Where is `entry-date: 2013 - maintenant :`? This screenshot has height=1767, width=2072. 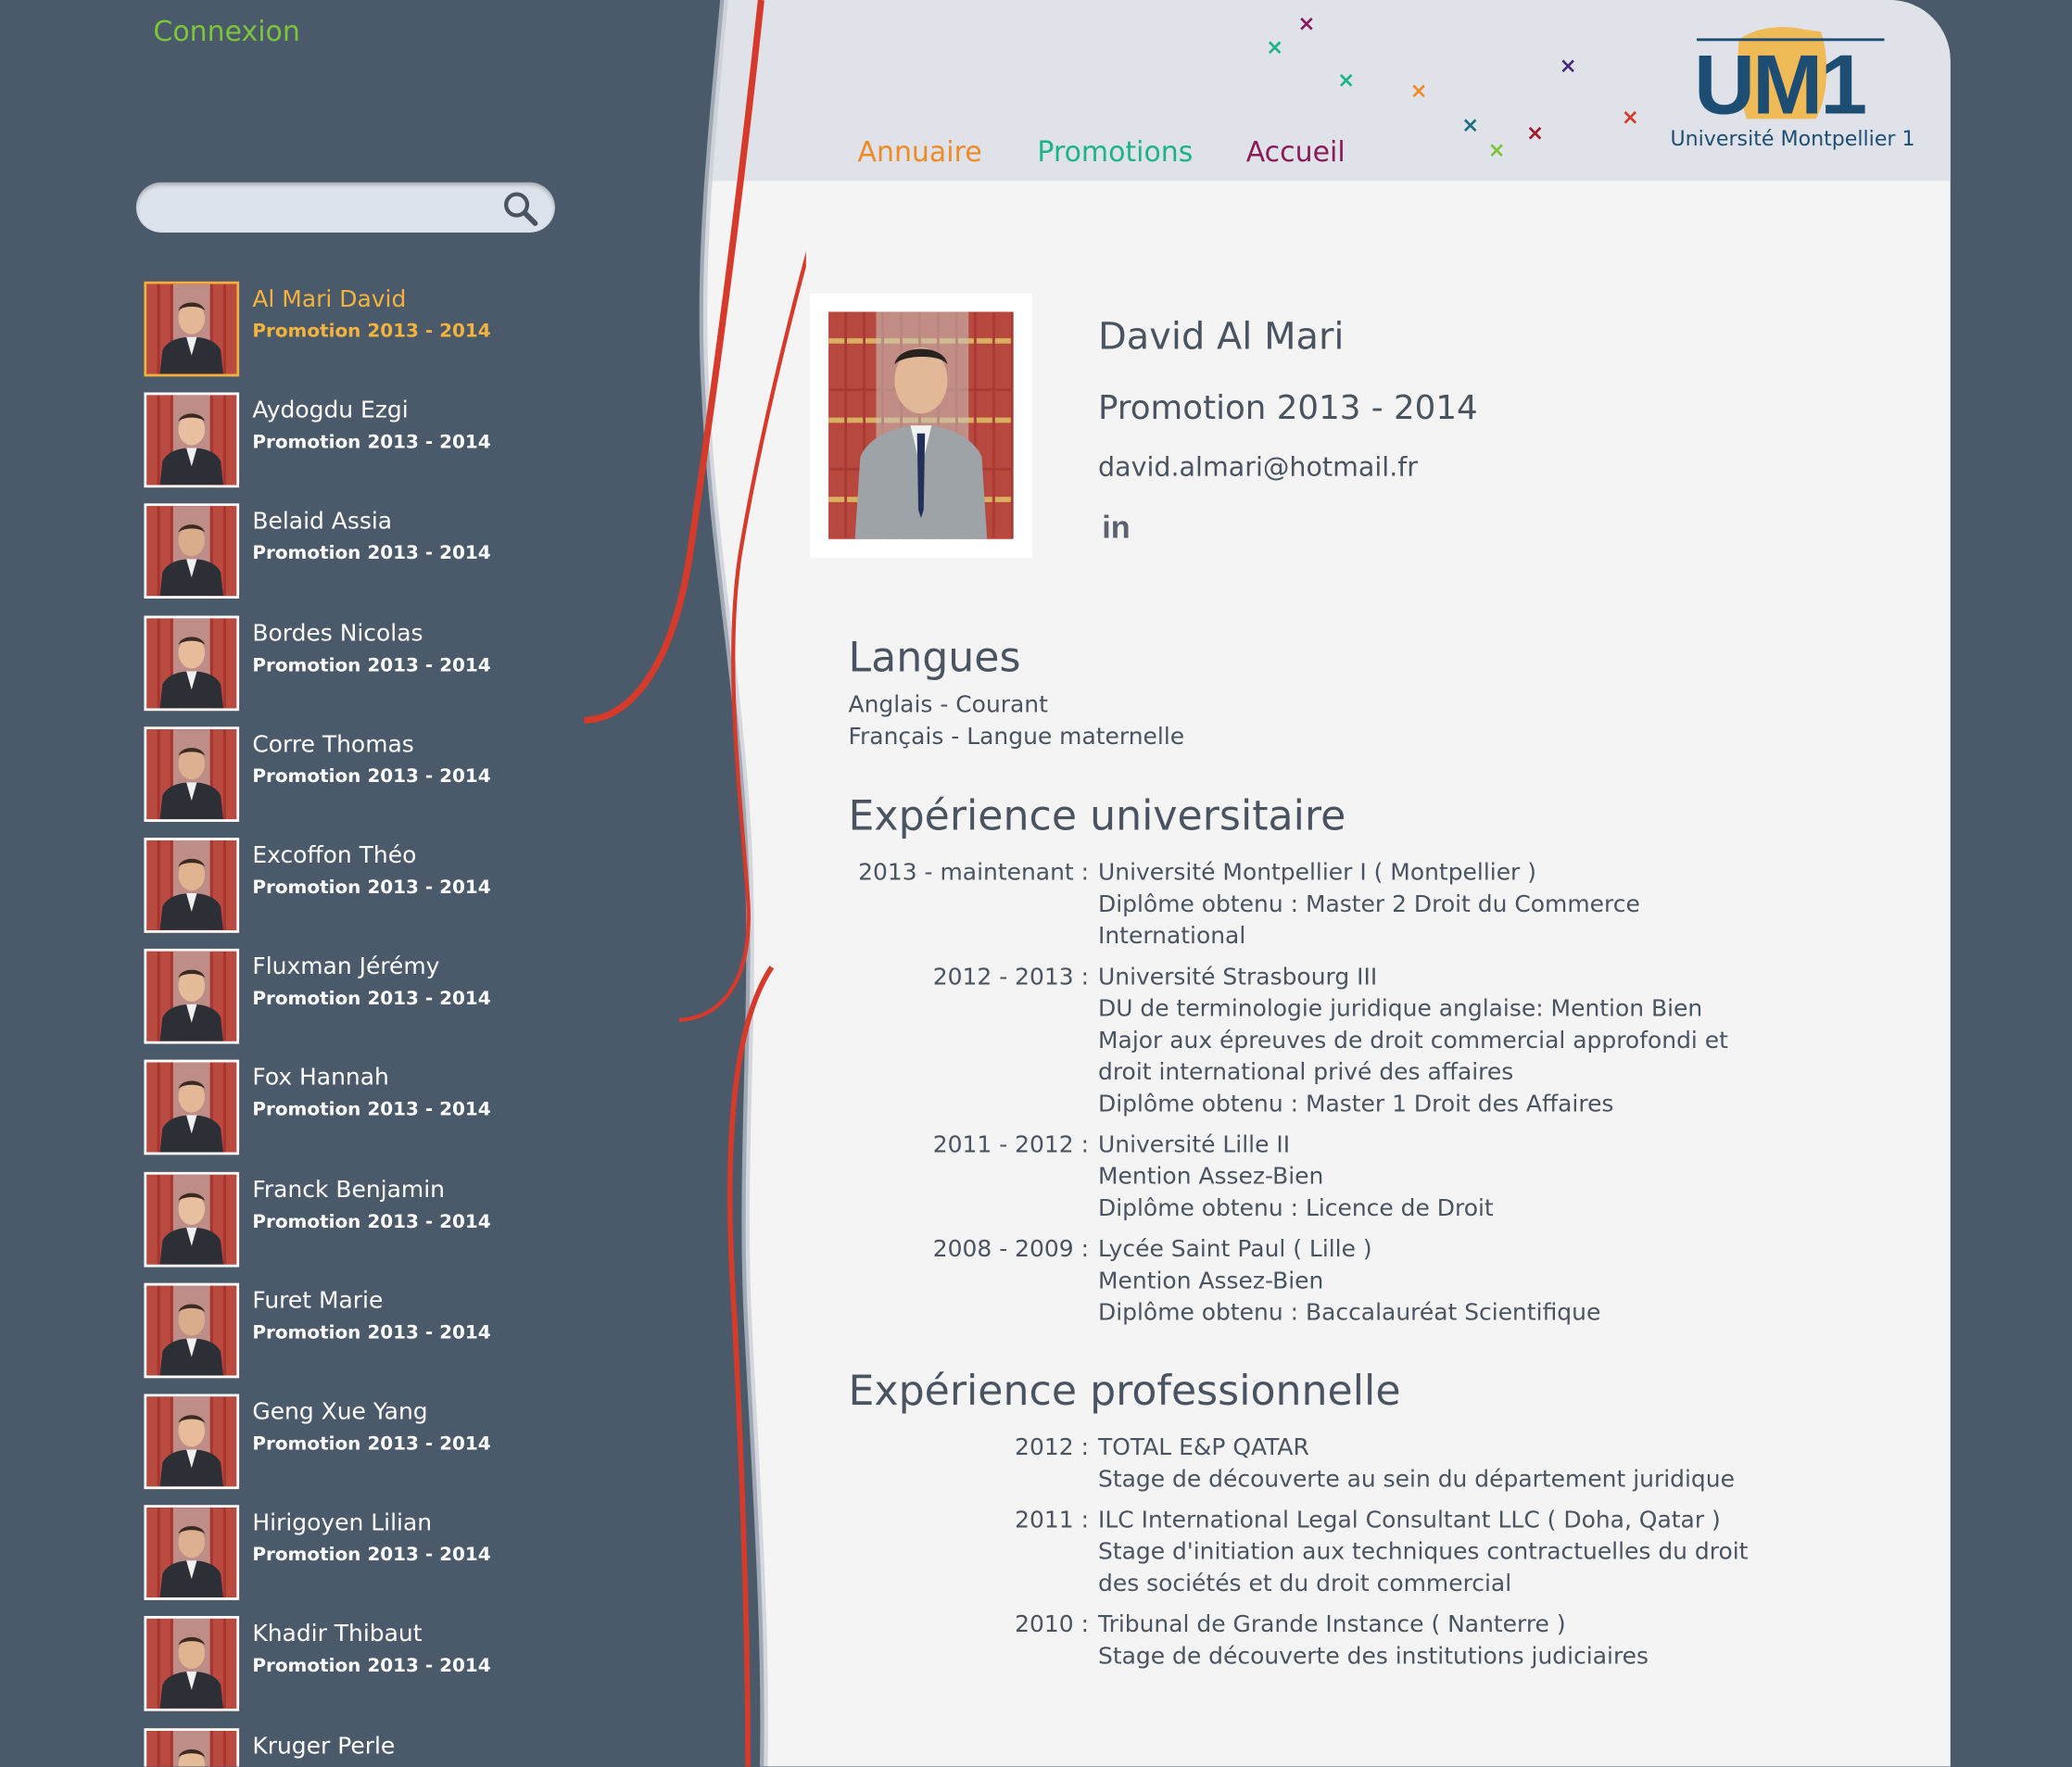 entry-date: 2013 - maintenant : is located at coordinates (974, 873).